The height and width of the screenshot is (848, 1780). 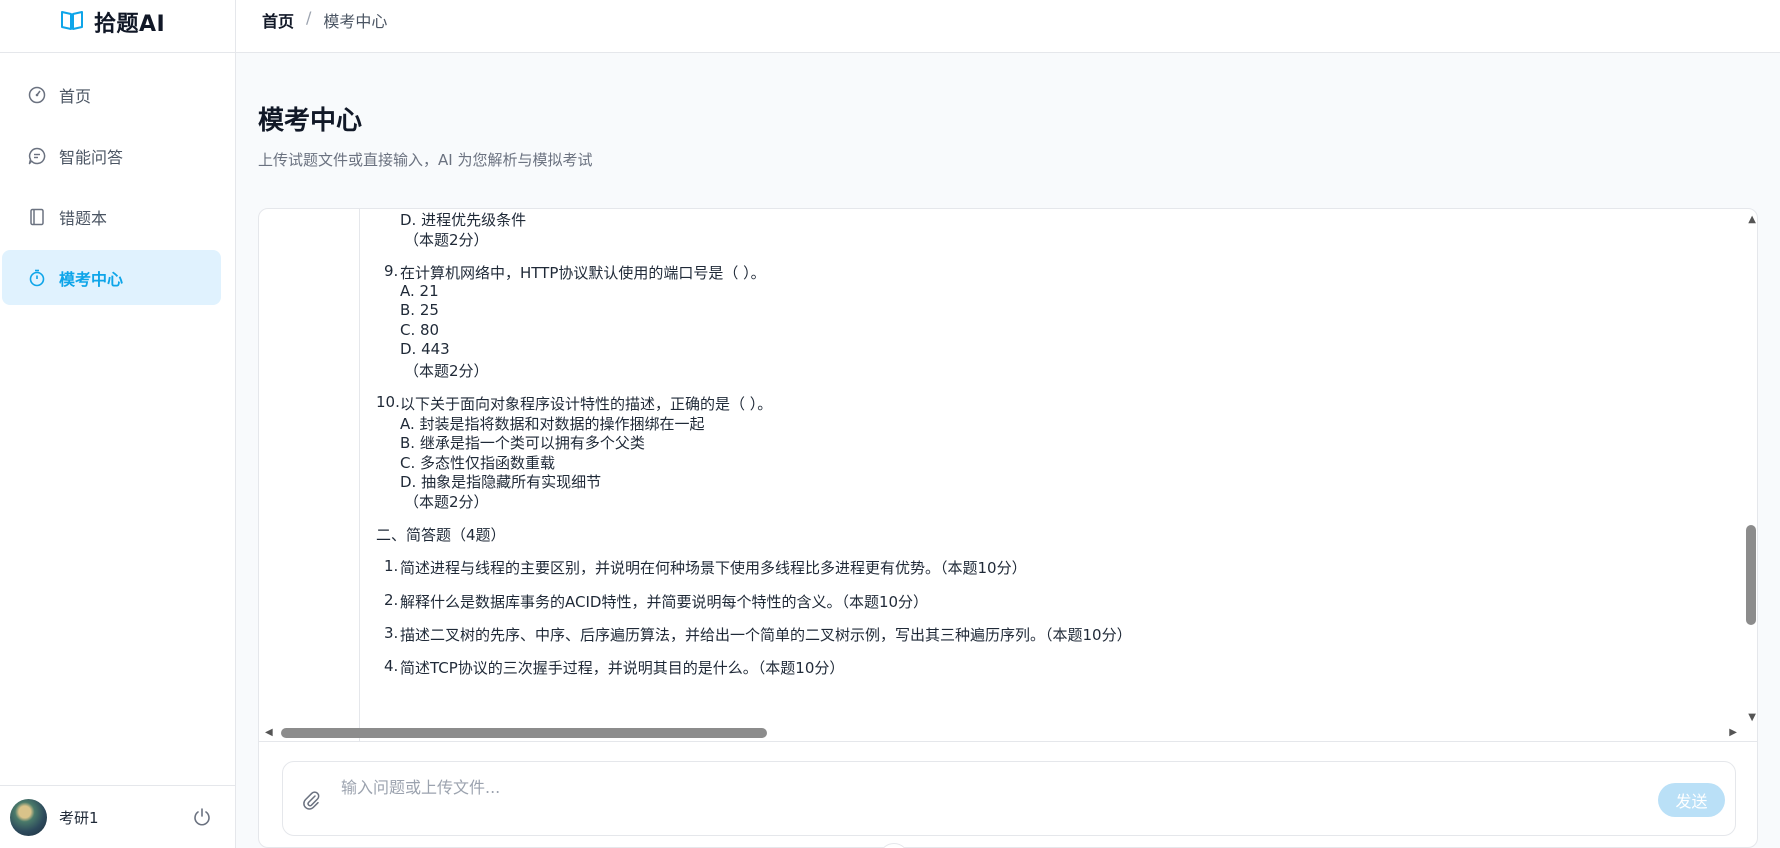 What do you see at coordinates (1752, 220) in the screenshot?
I see `scroll-up-icon: ▲` at bounding box center [1752, 220].